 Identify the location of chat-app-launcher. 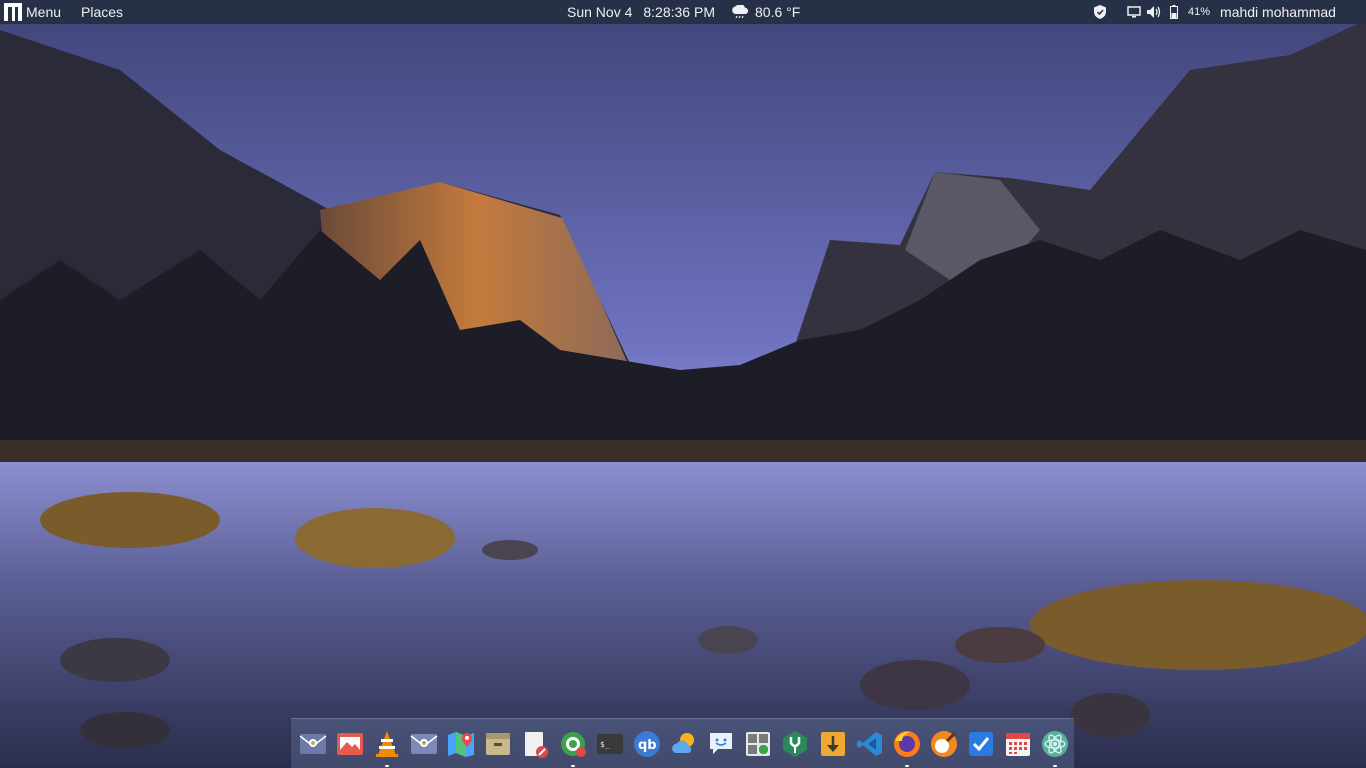
(721, 744).